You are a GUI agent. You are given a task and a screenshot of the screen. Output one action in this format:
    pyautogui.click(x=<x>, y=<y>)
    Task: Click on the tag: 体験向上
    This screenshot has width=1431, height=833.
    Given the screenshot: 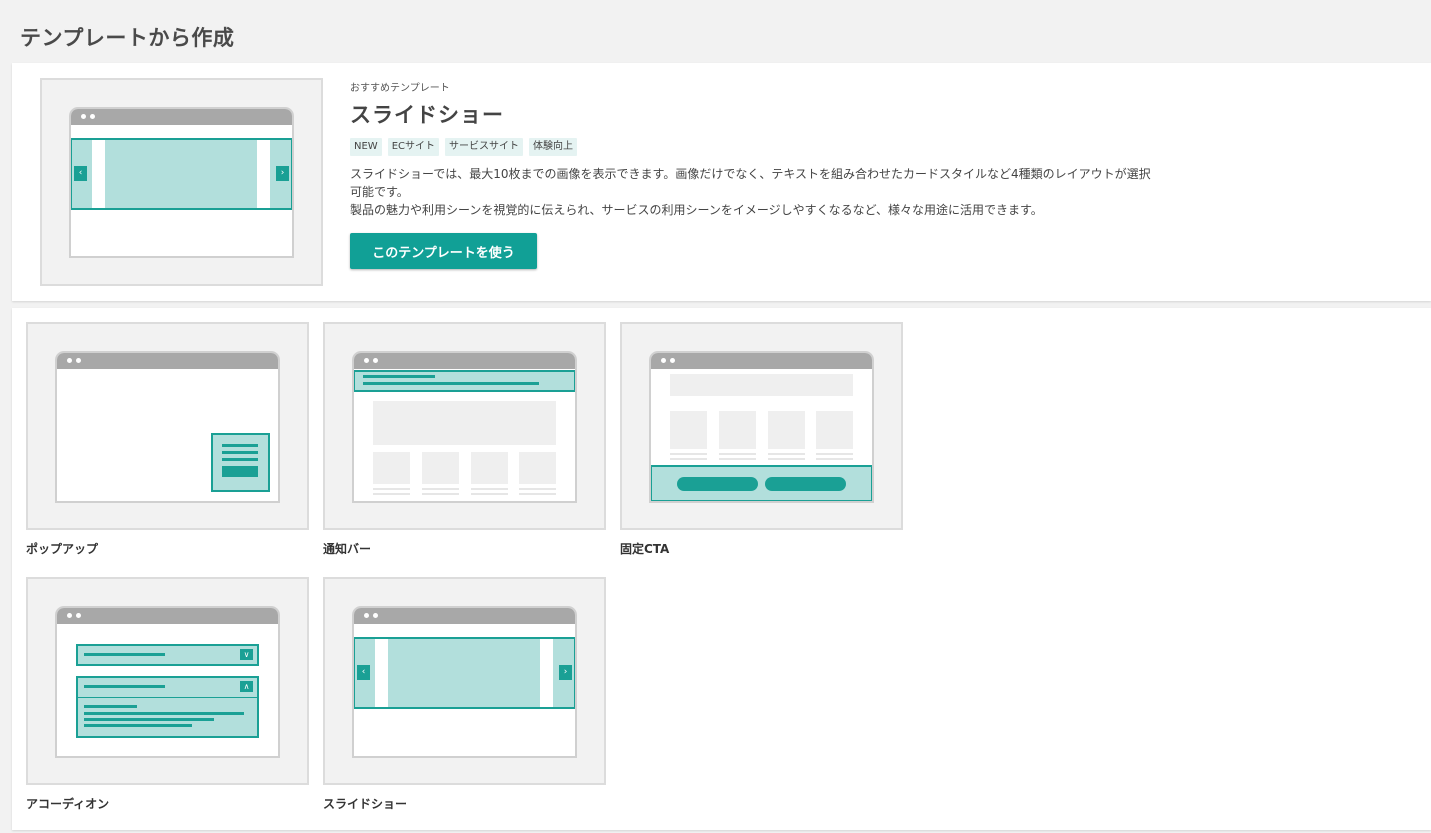 What is the action you would take?
    pyautogui.click(x=553, y=147)
    